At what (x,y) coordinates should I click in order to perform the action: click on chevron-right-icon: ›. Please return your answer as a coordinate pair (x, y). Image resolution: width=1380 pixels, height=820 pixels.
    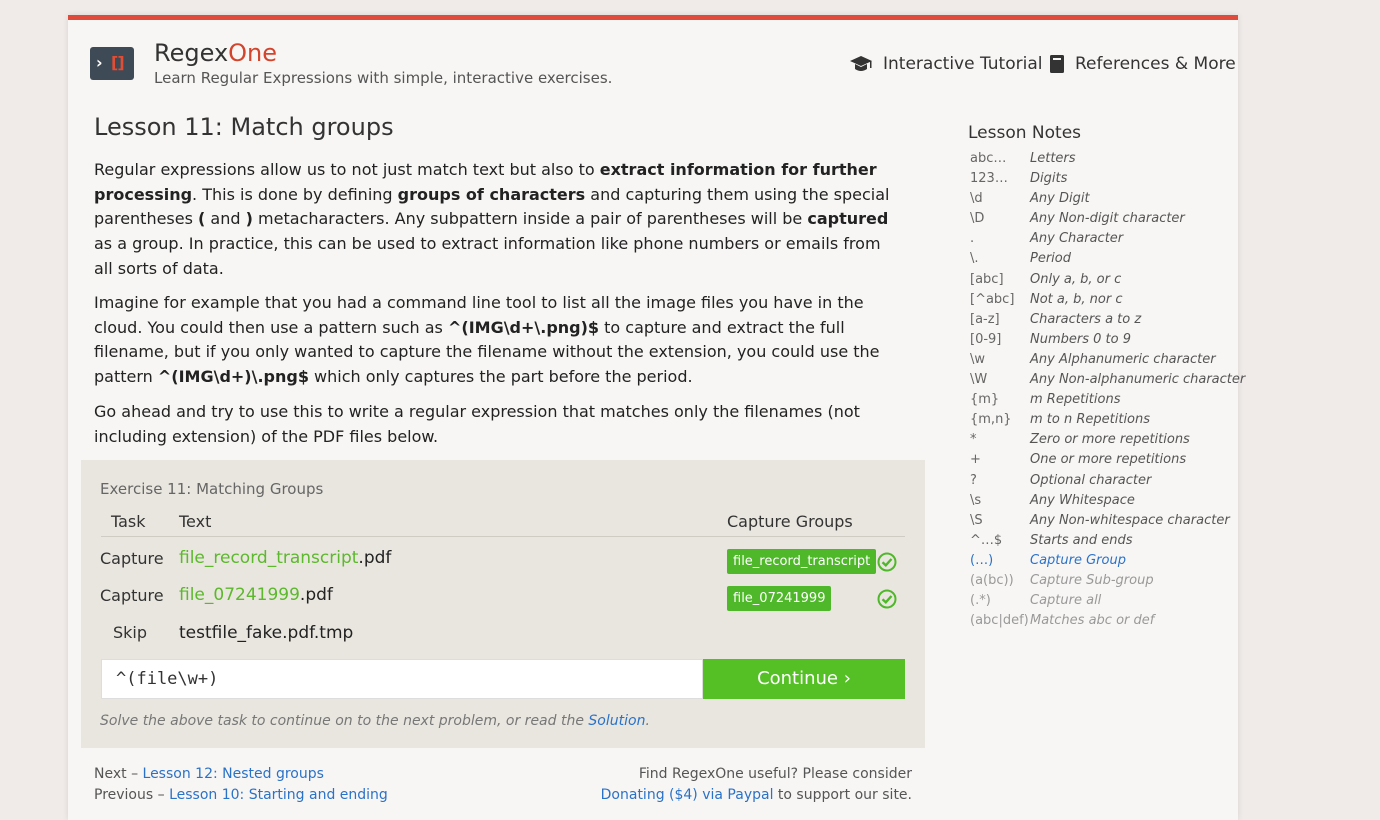
    Looking at the image, I should click on (99, 62).